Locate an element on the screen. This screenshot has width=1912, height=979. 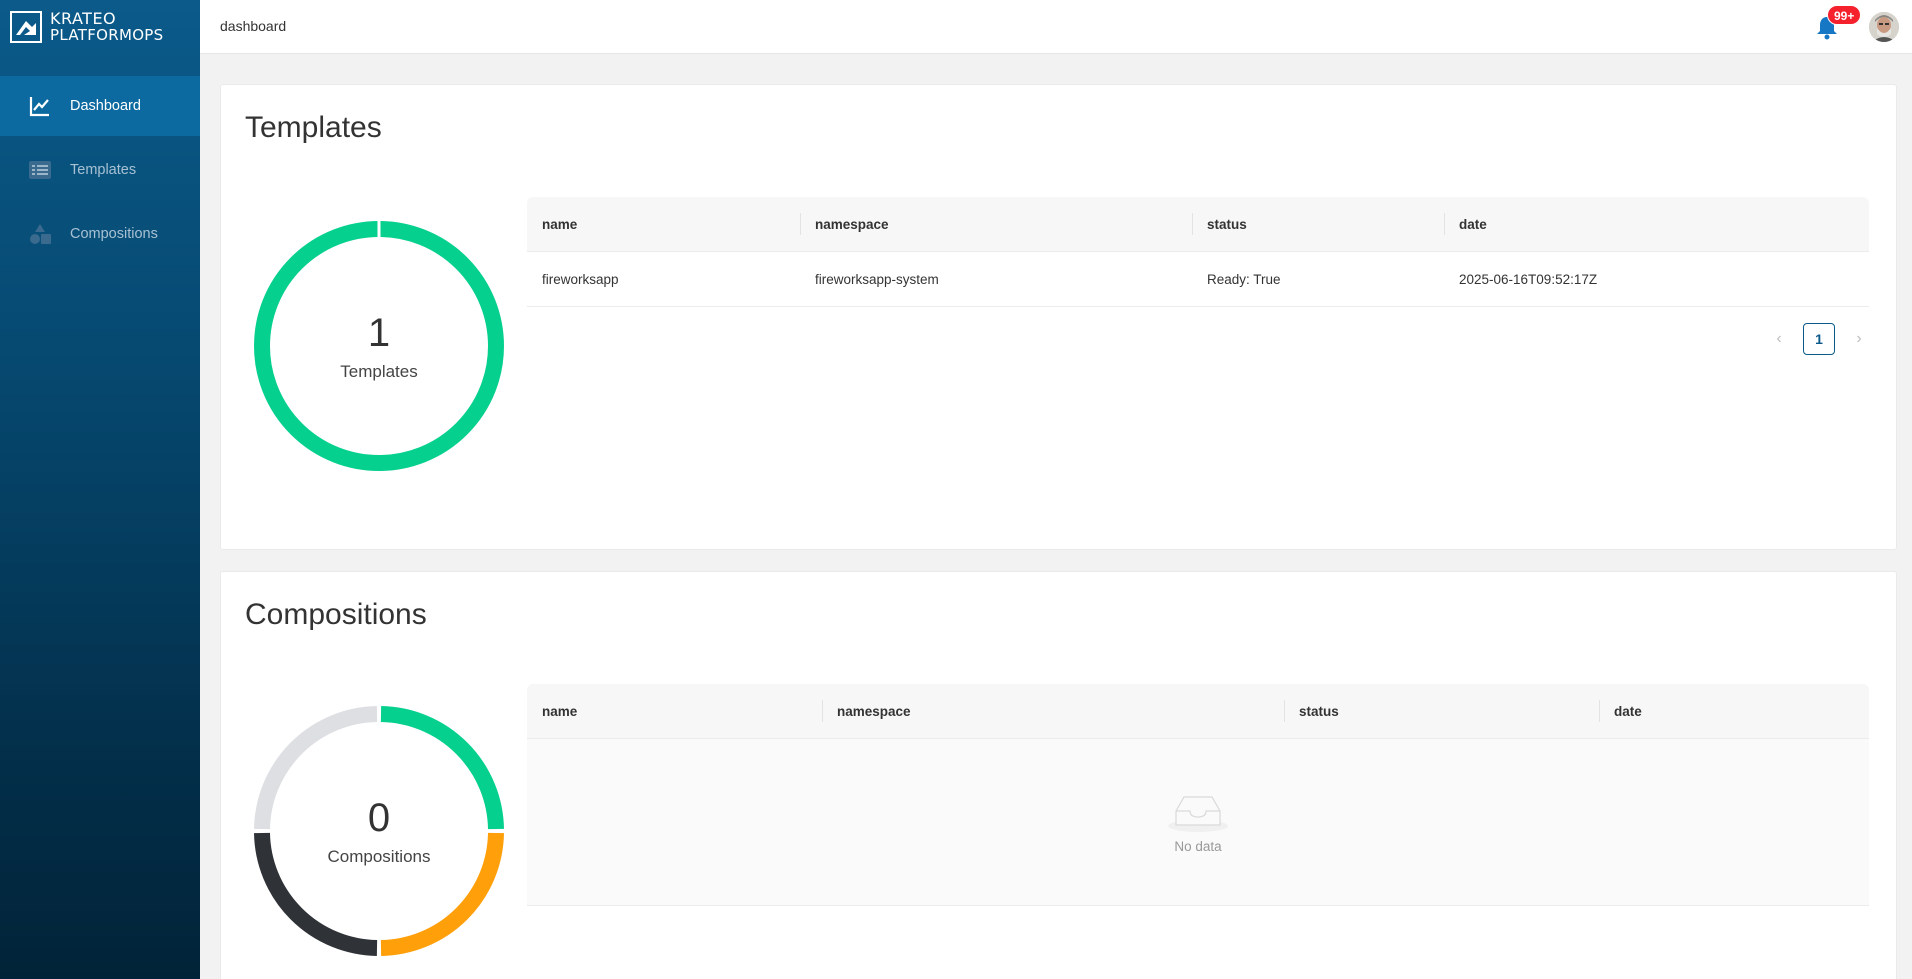
logo-line2: PLATFORMOPS is located at coordinates (107, 35).